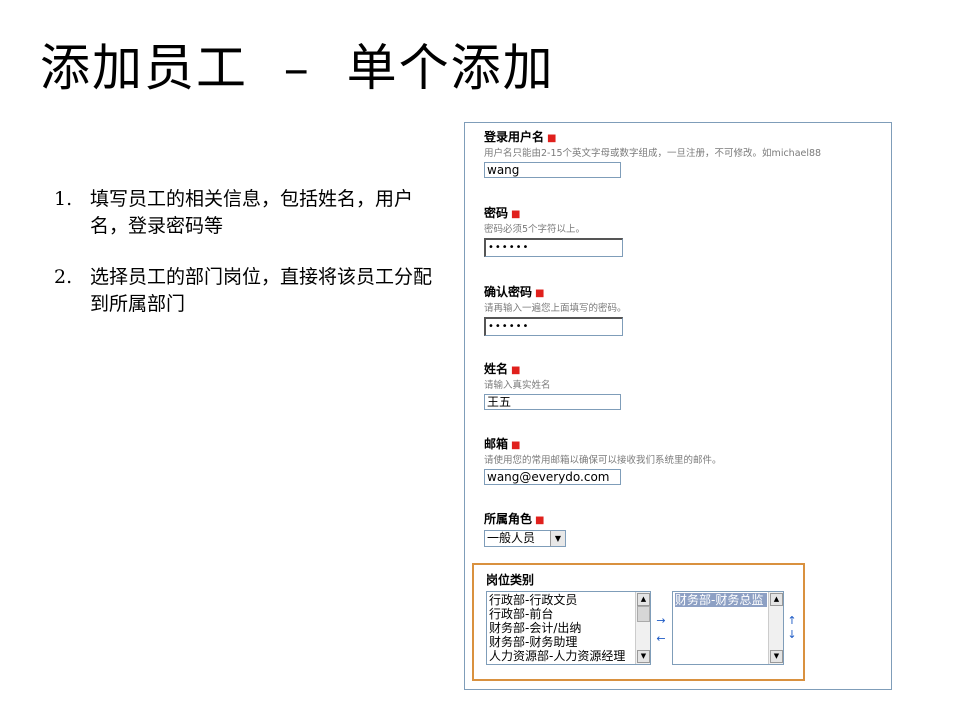  I want to click on instruction-text: 填写员工的相关信息，包括姓名，用户名，登录密码等, so click(252, 212).